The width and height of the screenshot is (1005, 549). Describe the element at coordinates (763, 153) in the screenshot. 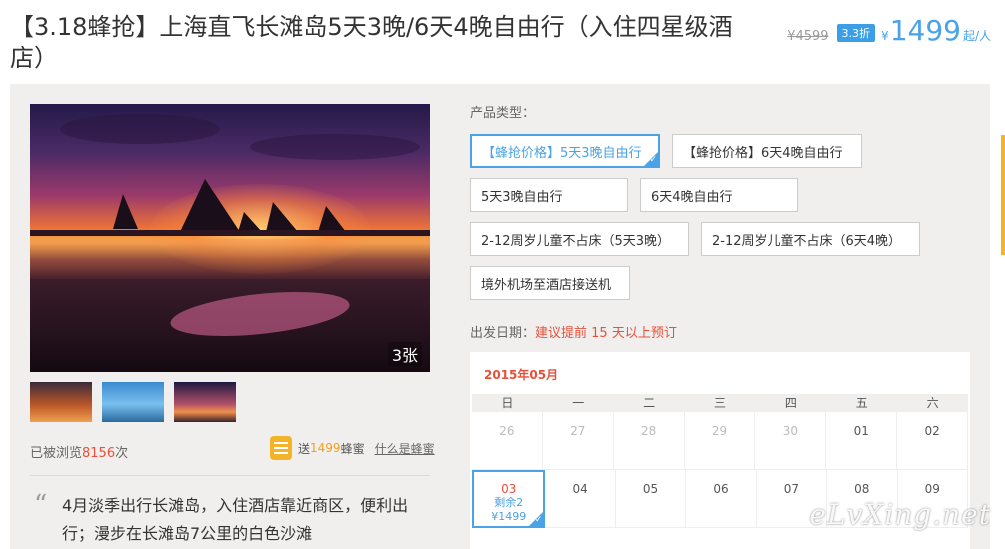

I see `product-option-label: 【蜂抢价格】6天4晚自由行` at that location.